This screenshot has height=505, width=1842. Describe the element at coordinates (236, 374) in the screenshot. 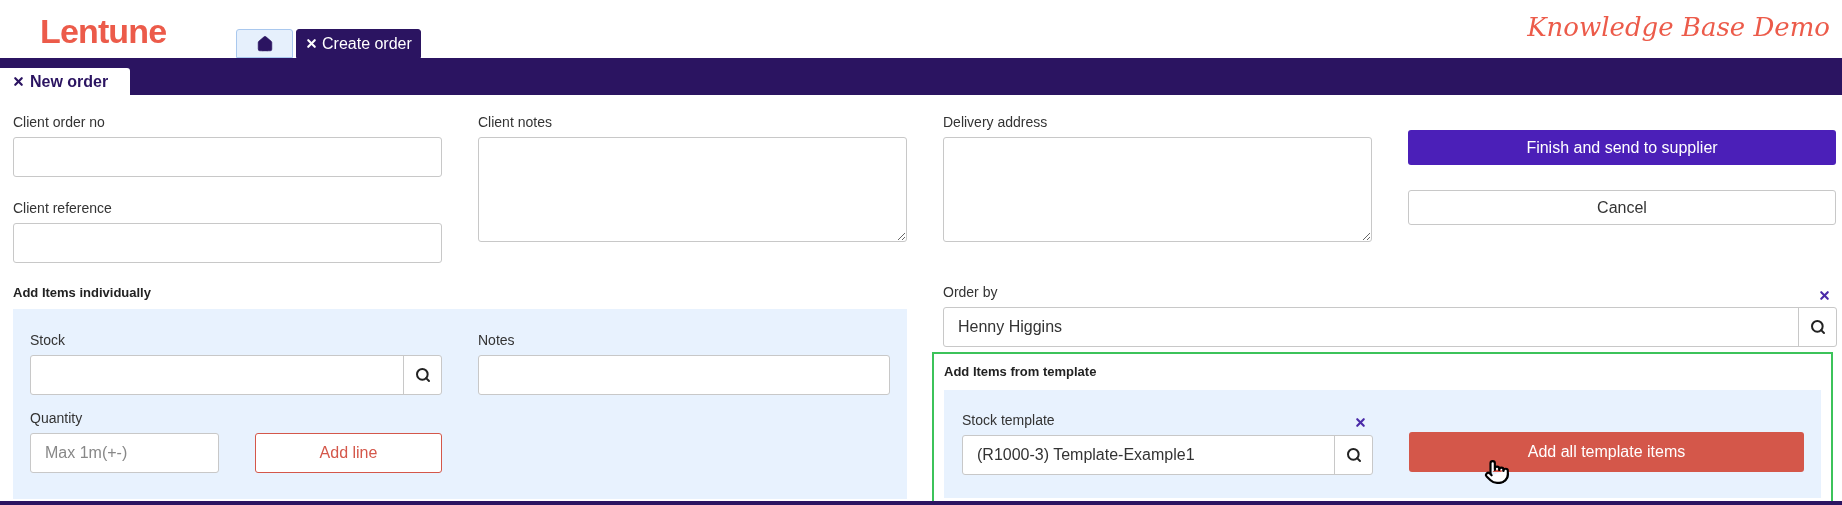

I see `search-field` at that location.